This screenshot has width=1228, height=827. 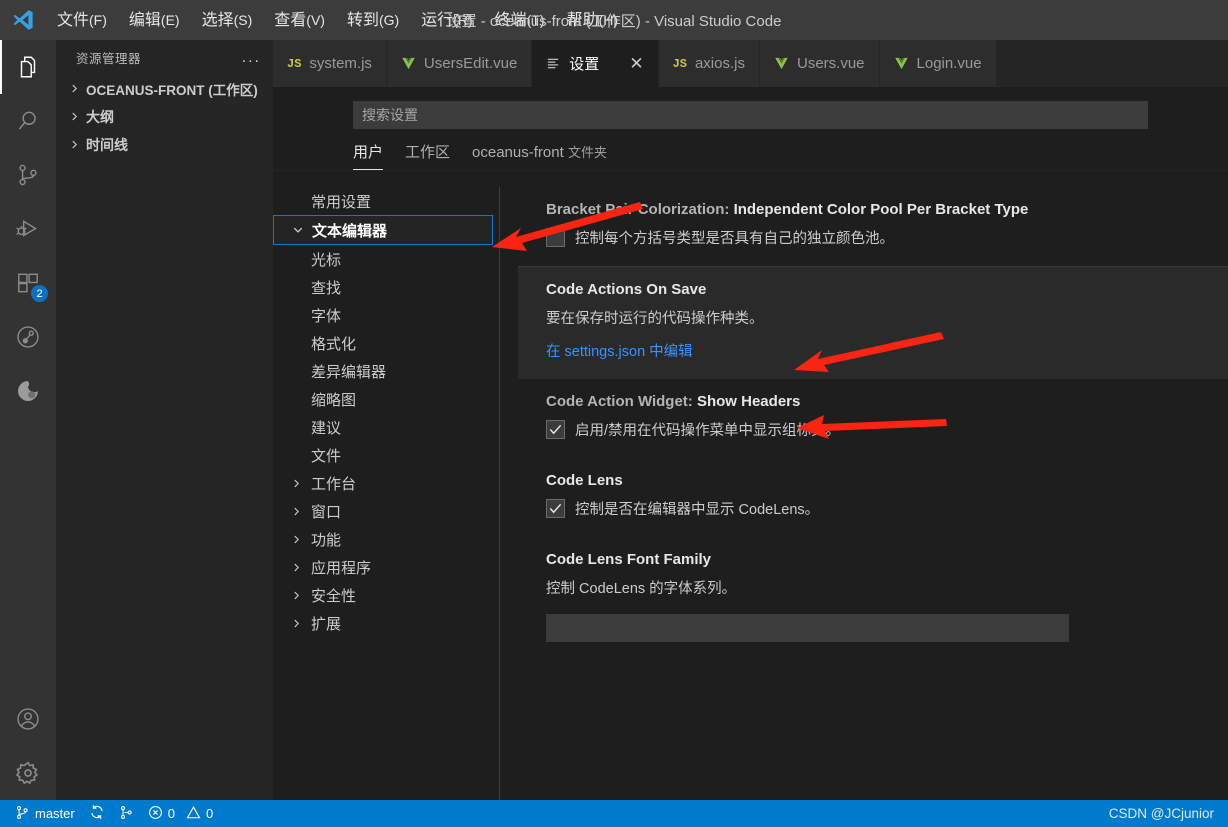 I want to click on status-remote, so click(x=126, y=813).